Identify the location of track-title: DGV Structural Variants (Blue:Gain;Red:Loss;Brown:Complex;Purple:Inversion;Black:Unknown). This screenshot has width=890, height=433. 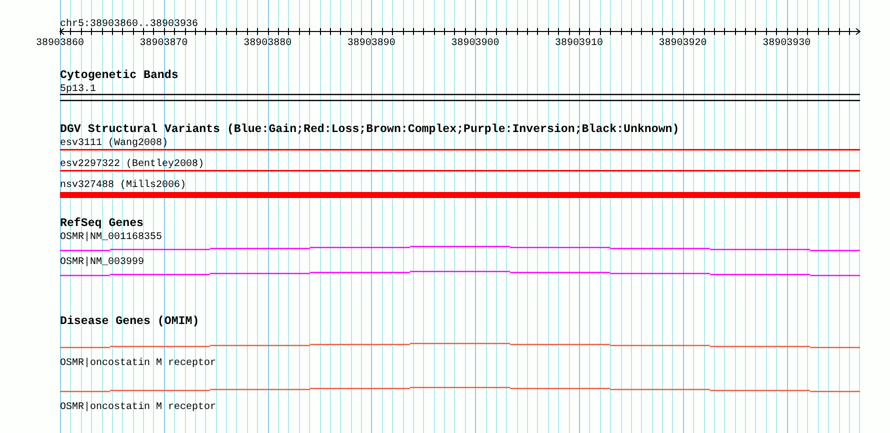
(370, 129).